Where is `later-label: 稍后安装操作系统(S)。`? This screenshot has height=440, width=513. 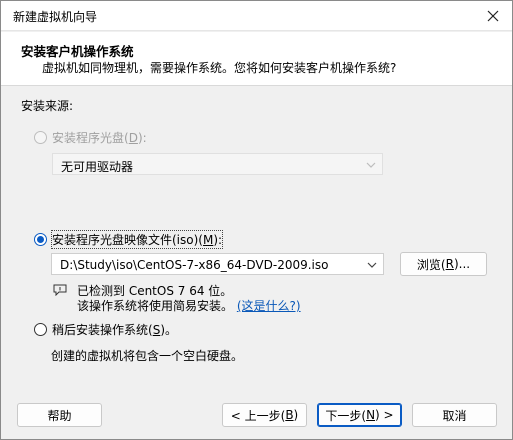
later-label: 稍后安装操作系统(S)。 is located at coordinates (114, 330).